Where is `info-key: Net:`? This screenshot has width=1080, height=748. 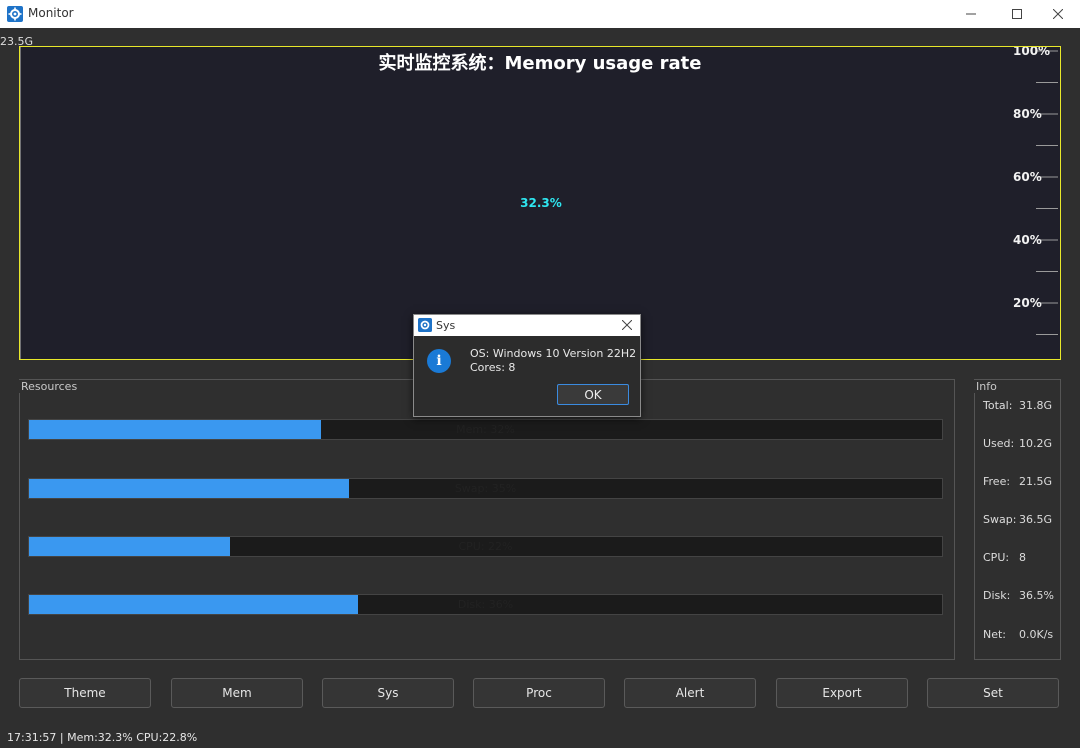
info-key: Net: is located at coordinates (995, 634).